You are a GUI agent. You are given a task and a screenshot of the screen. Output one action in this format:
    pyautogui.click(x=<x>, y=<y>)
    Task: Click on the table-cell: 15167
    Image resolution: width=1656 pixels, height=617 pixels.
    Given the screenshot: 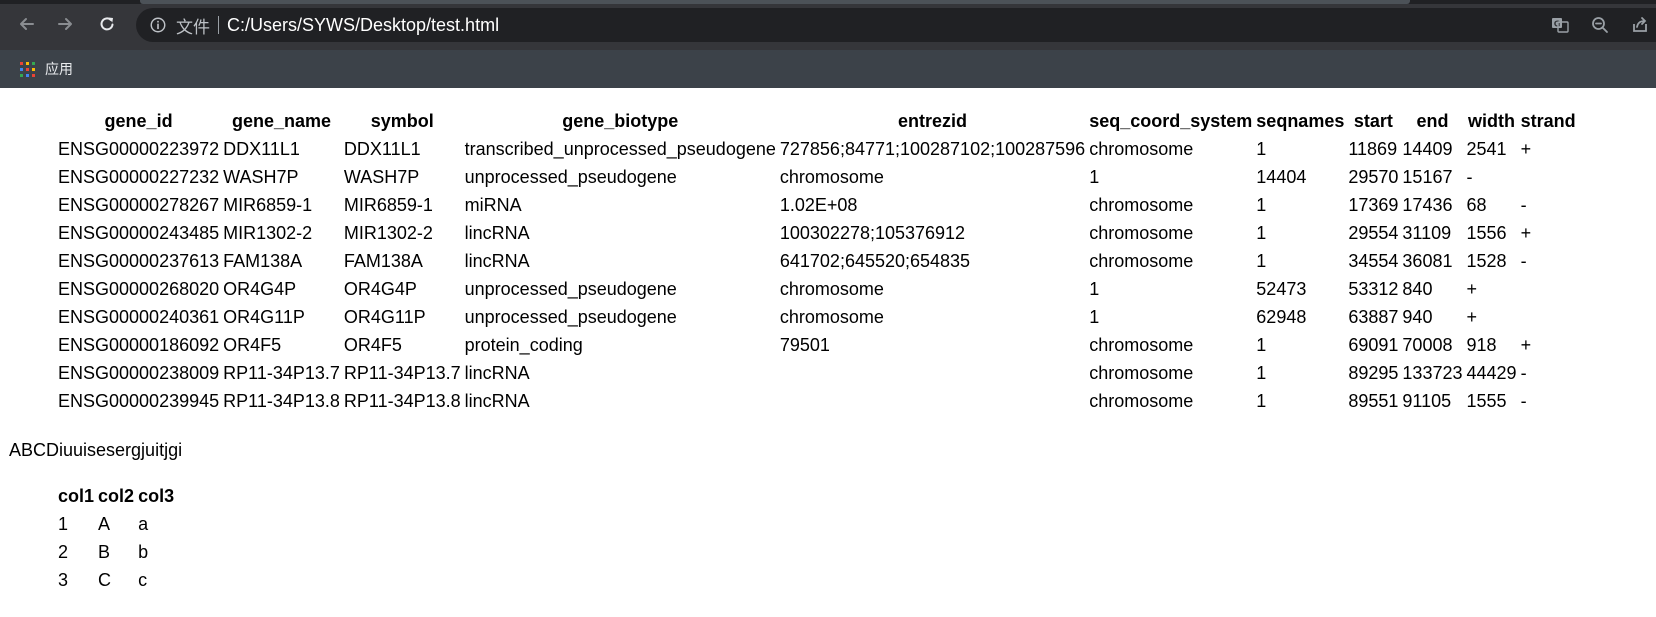 What is the action you would take?
    pyautogui.click(x=1427, y=176)
    